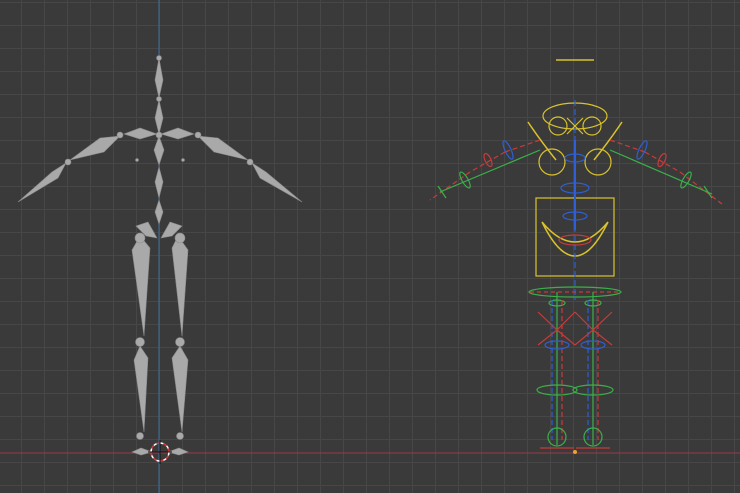 This screenshot has height=493, width=740. I want to click on bone-clavicle-left, so click(140, 133).